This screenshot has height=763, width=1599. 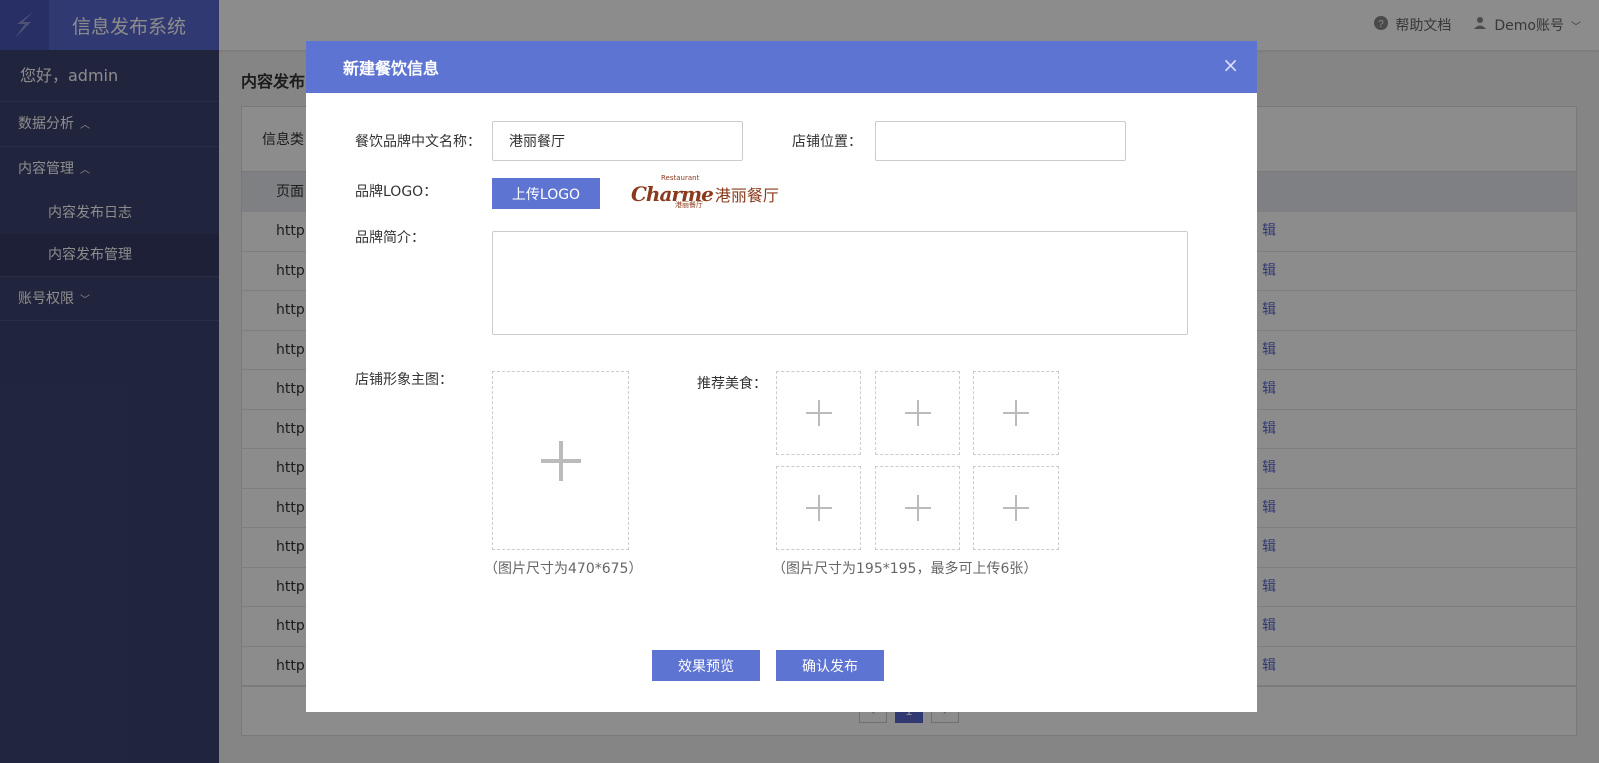 I want to click on logo-cn-text: 港丽餐厅, so click(x=746, y=195).